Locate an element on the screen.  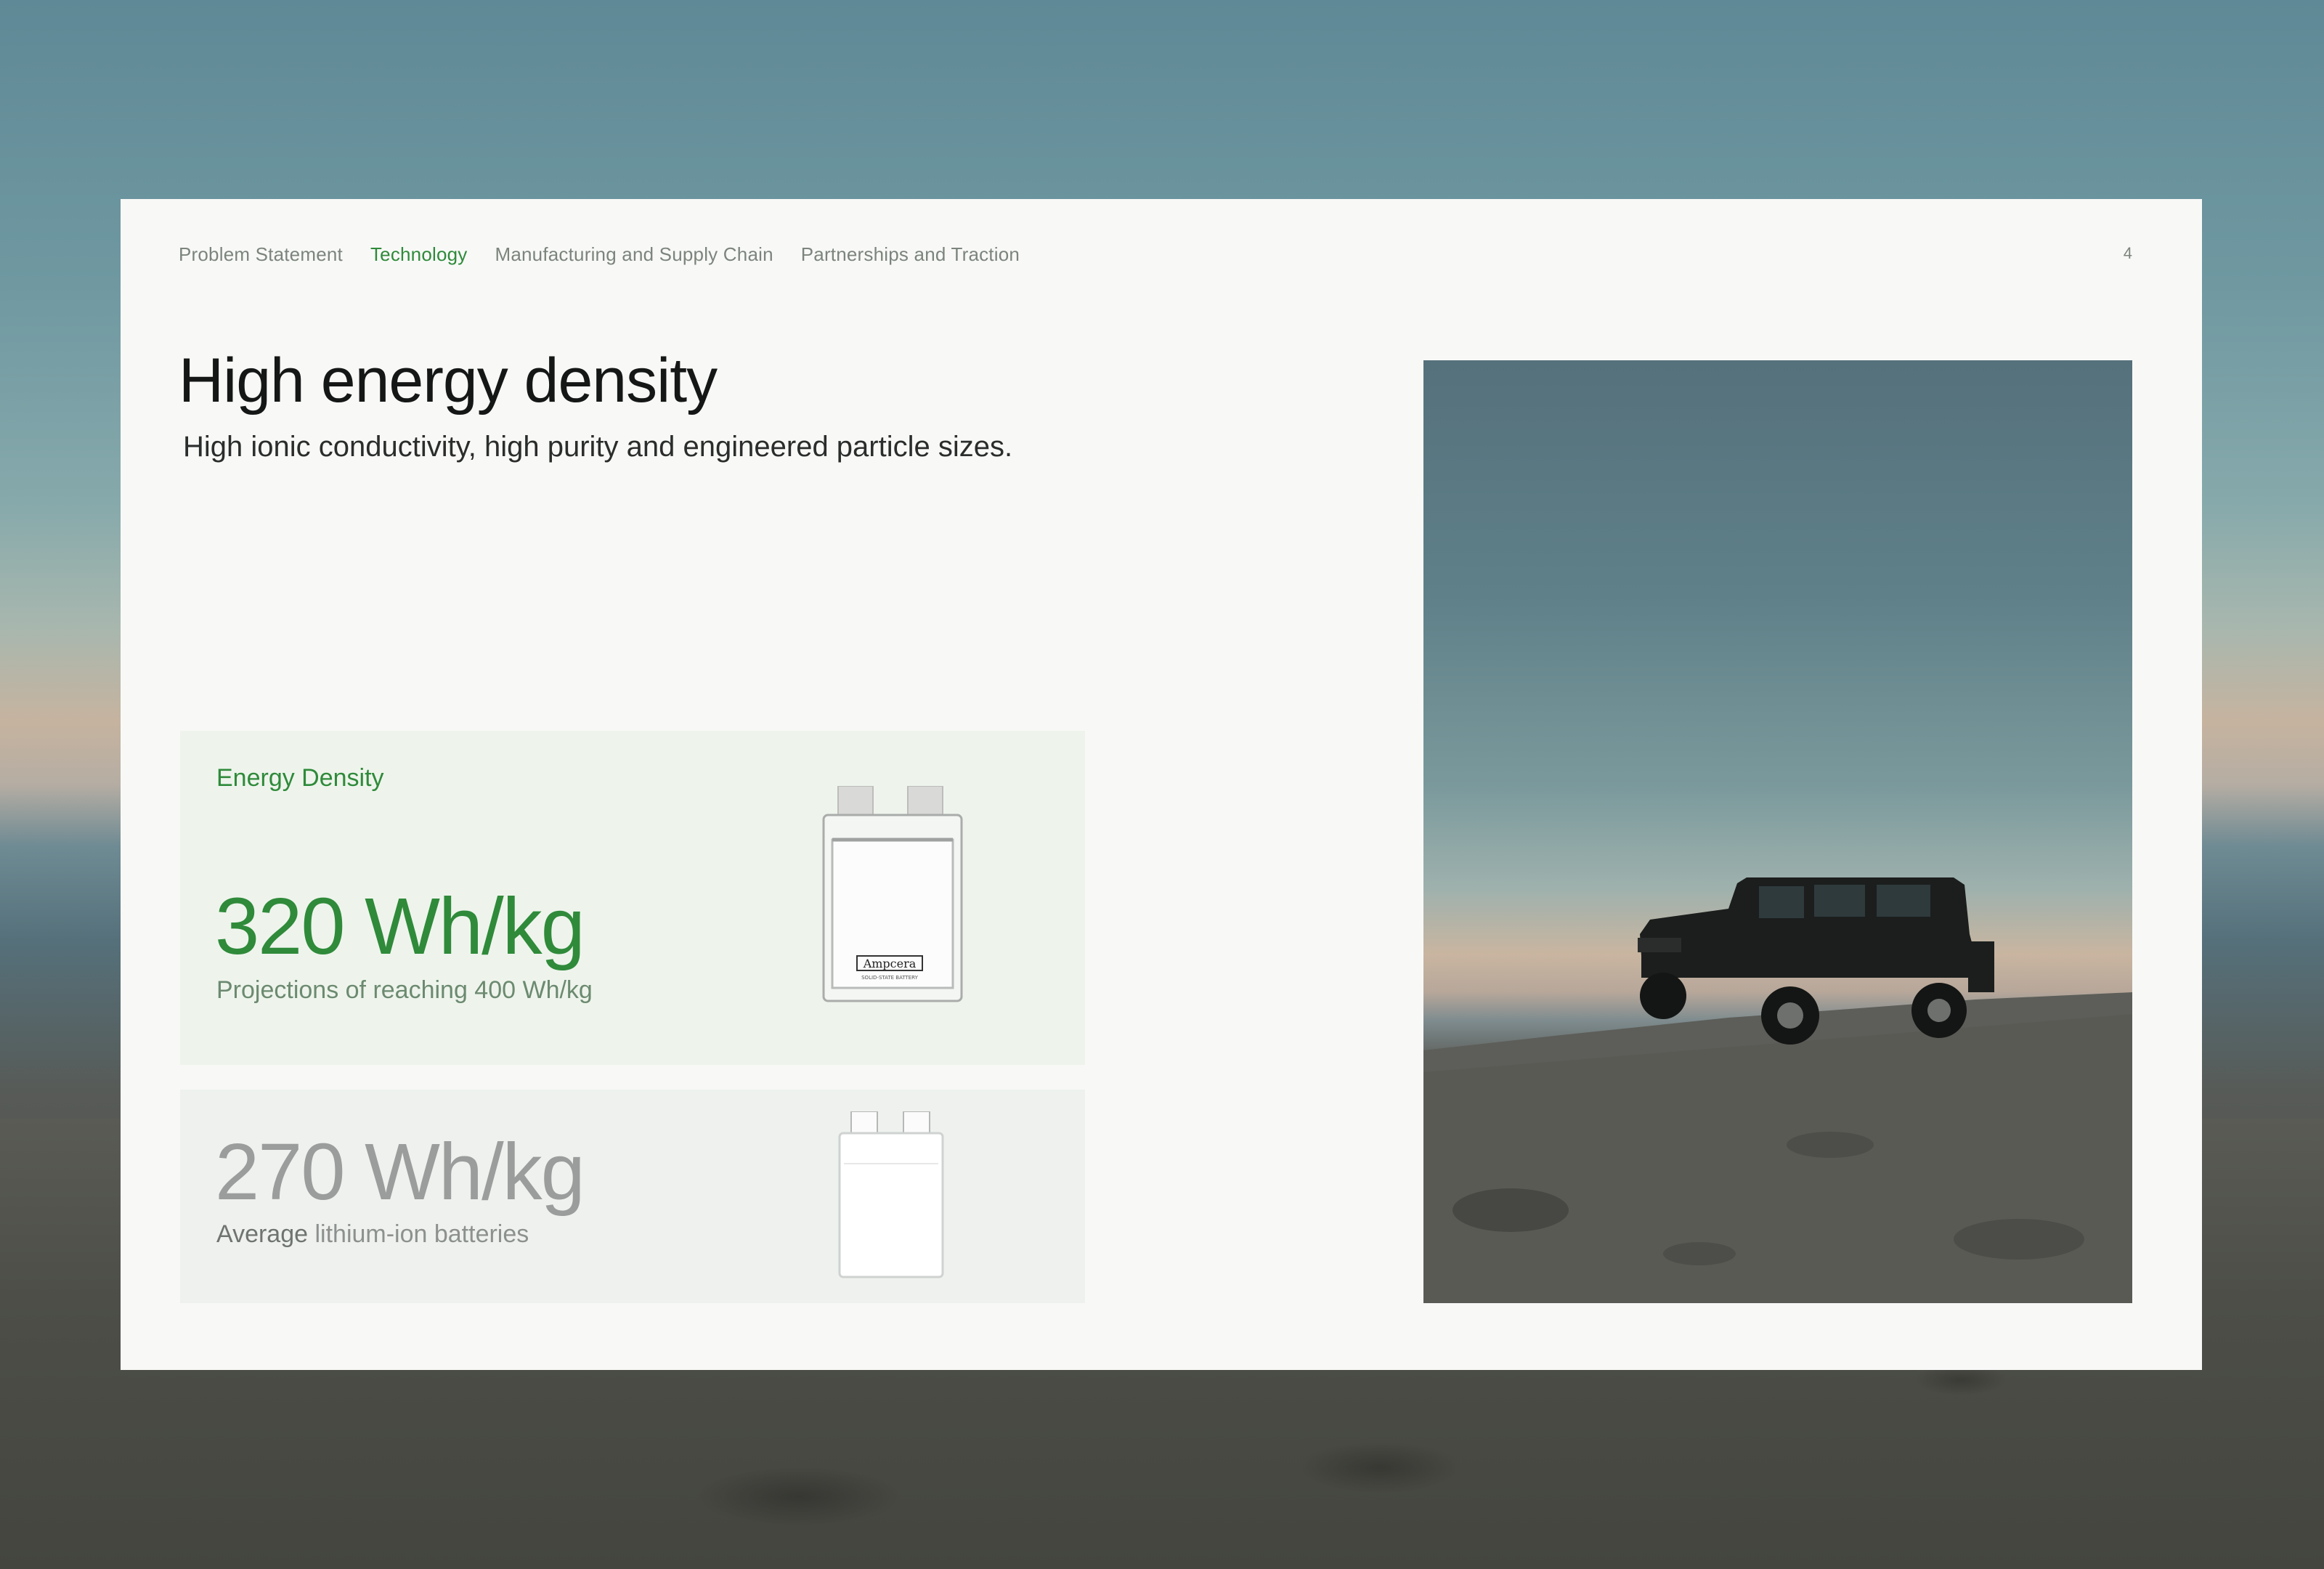
energy-density-label: Energy Density is located at coordinates (300, 778).